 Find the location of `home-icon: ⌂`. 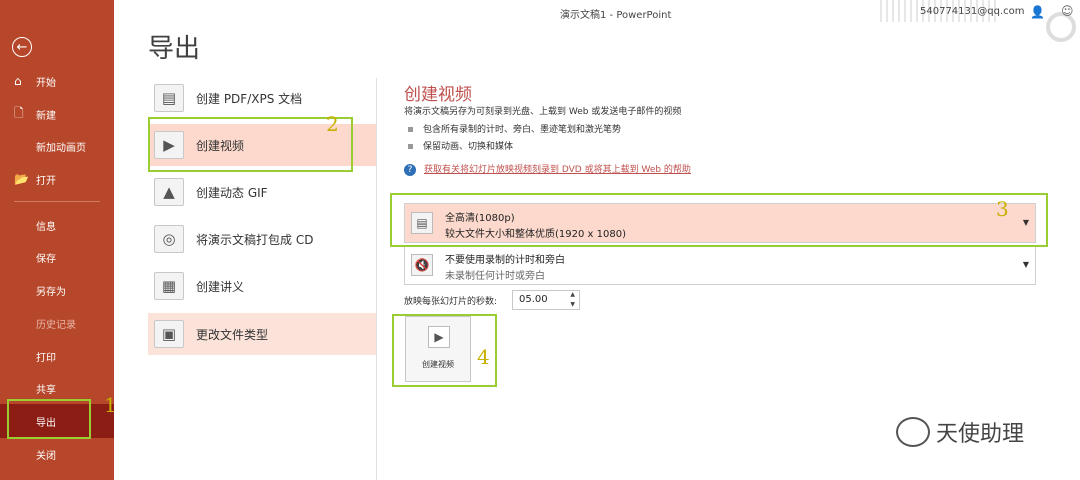

home-icon: ⌂ is located at coordinates (18, 81).